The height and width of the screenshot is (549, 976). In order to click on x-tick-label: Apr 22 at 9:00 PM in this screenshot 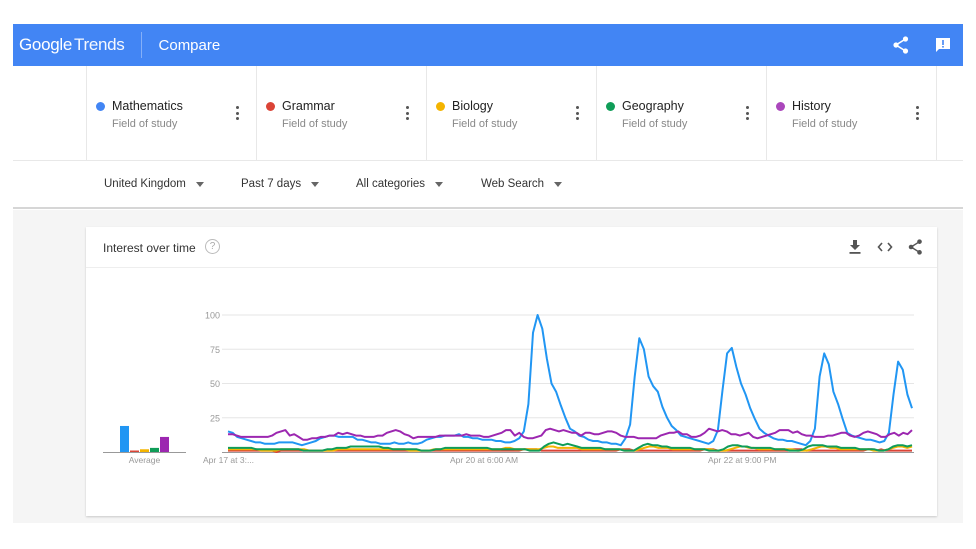, I will do `click(742, 460)`.